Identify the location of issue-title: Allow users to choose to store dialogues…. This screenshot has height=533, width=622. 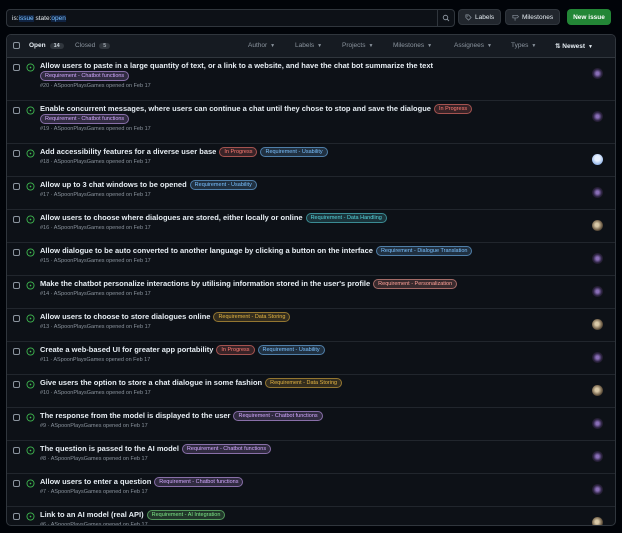
(125, 316).